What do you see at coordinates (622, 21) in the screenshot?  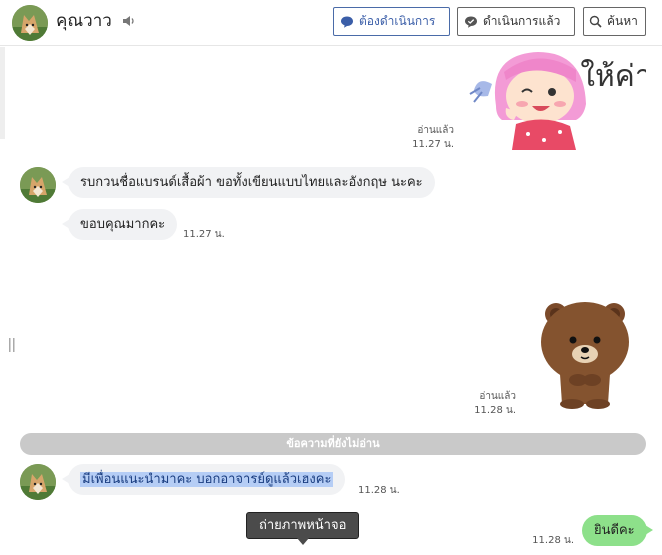 I see `search-button-label: ค้นหา` at bounding box center [622, 21].